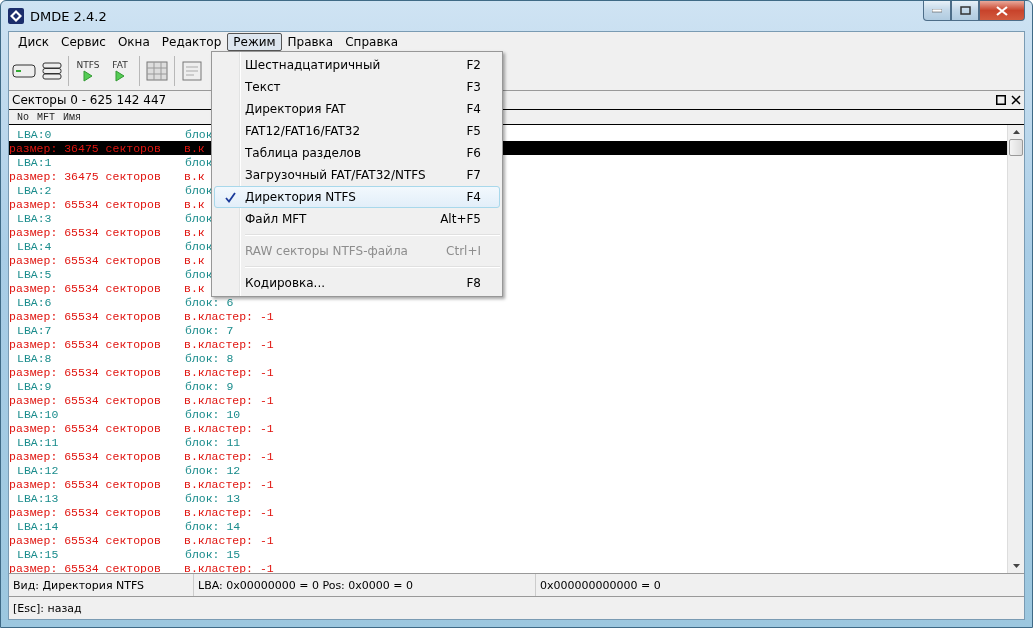 Image resolution: width=1033 pixels, height=628 pixels. Describe the element at coordinates (72, 117) in the screenshot. I see `column-header: Имя` at that location.